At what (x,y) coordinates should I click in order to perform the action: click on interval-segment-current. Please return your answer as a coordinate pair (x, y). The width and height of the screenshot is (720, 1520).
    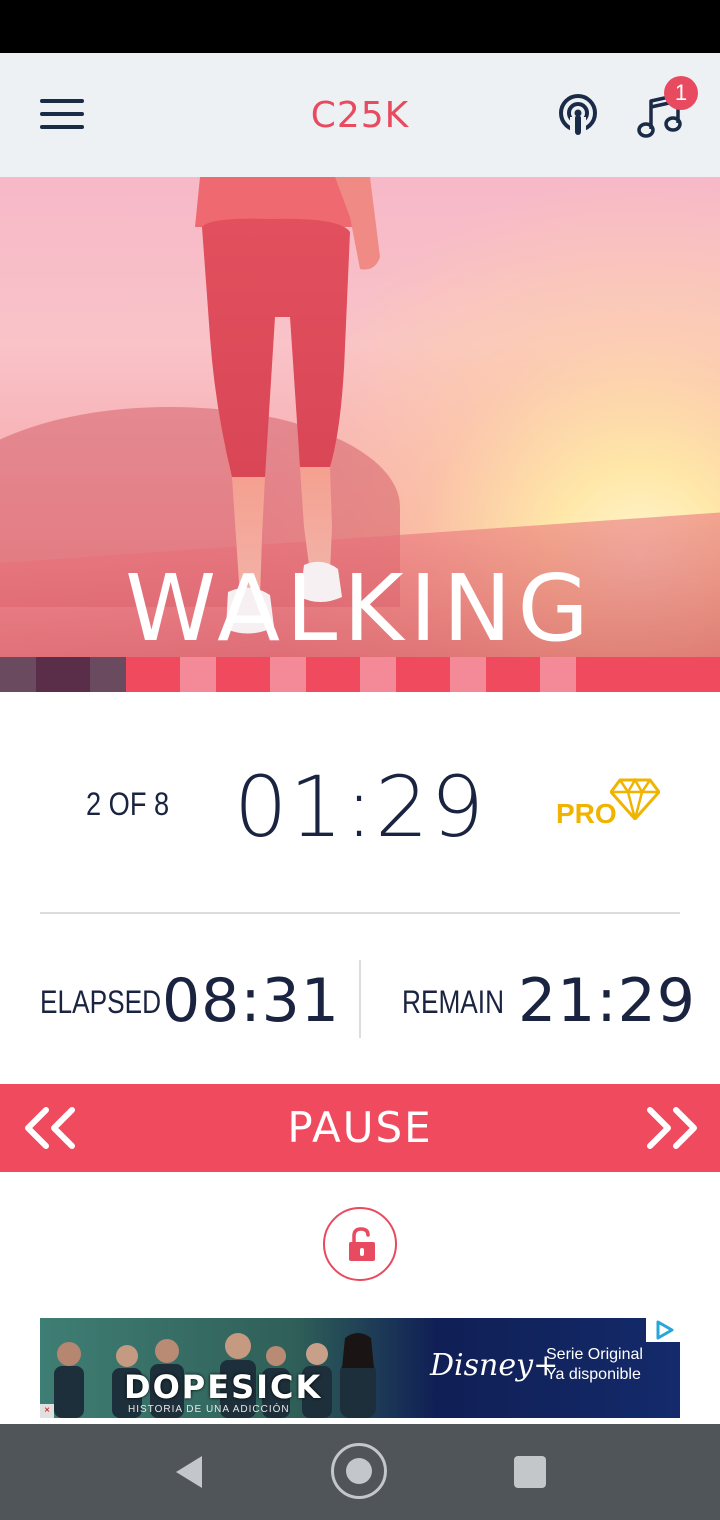
    Looking at the image, I should click on (63, 674).